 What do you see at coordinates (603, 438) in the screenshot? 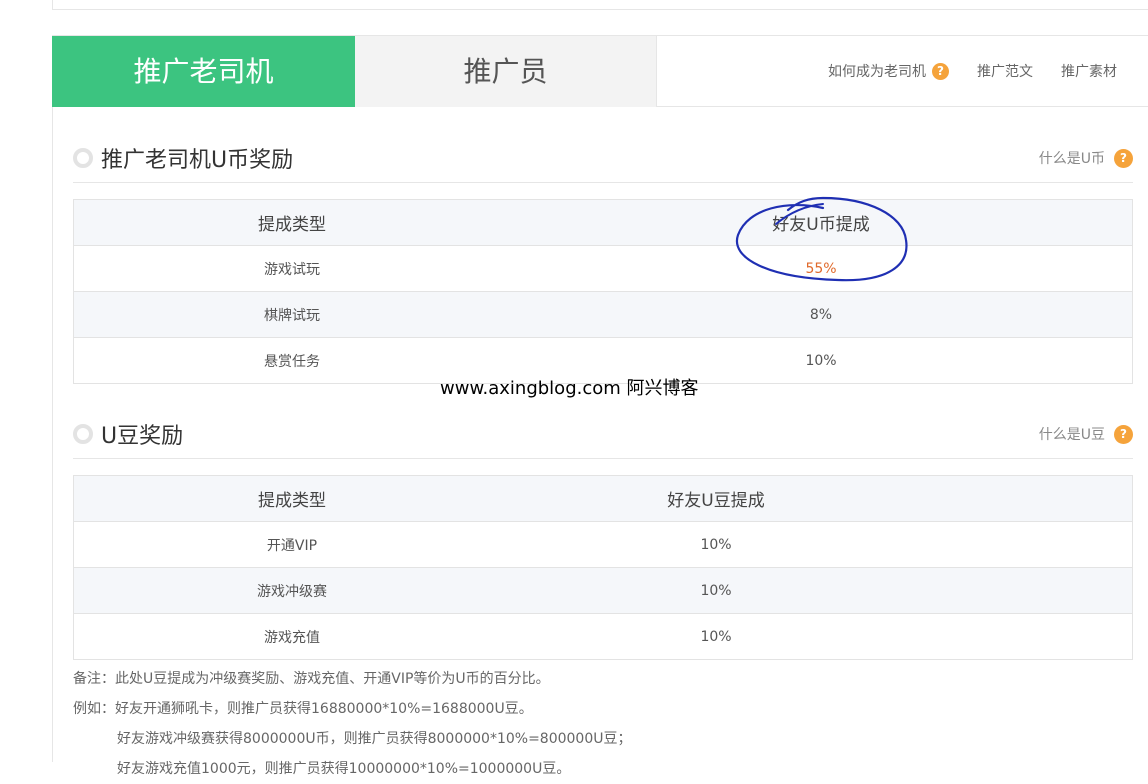
I see `u-bean-section-header: U豆奖励 什么是U豆 ?` at bounding box center [603, 438].